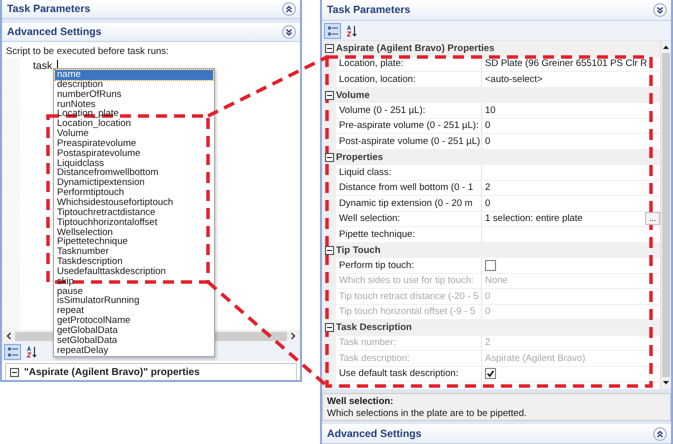  What do you see at coordinates (406, 280) in the screenshot?
I see `property-label: Which sides to use for tip touch:` at bounding box center [406, 280].